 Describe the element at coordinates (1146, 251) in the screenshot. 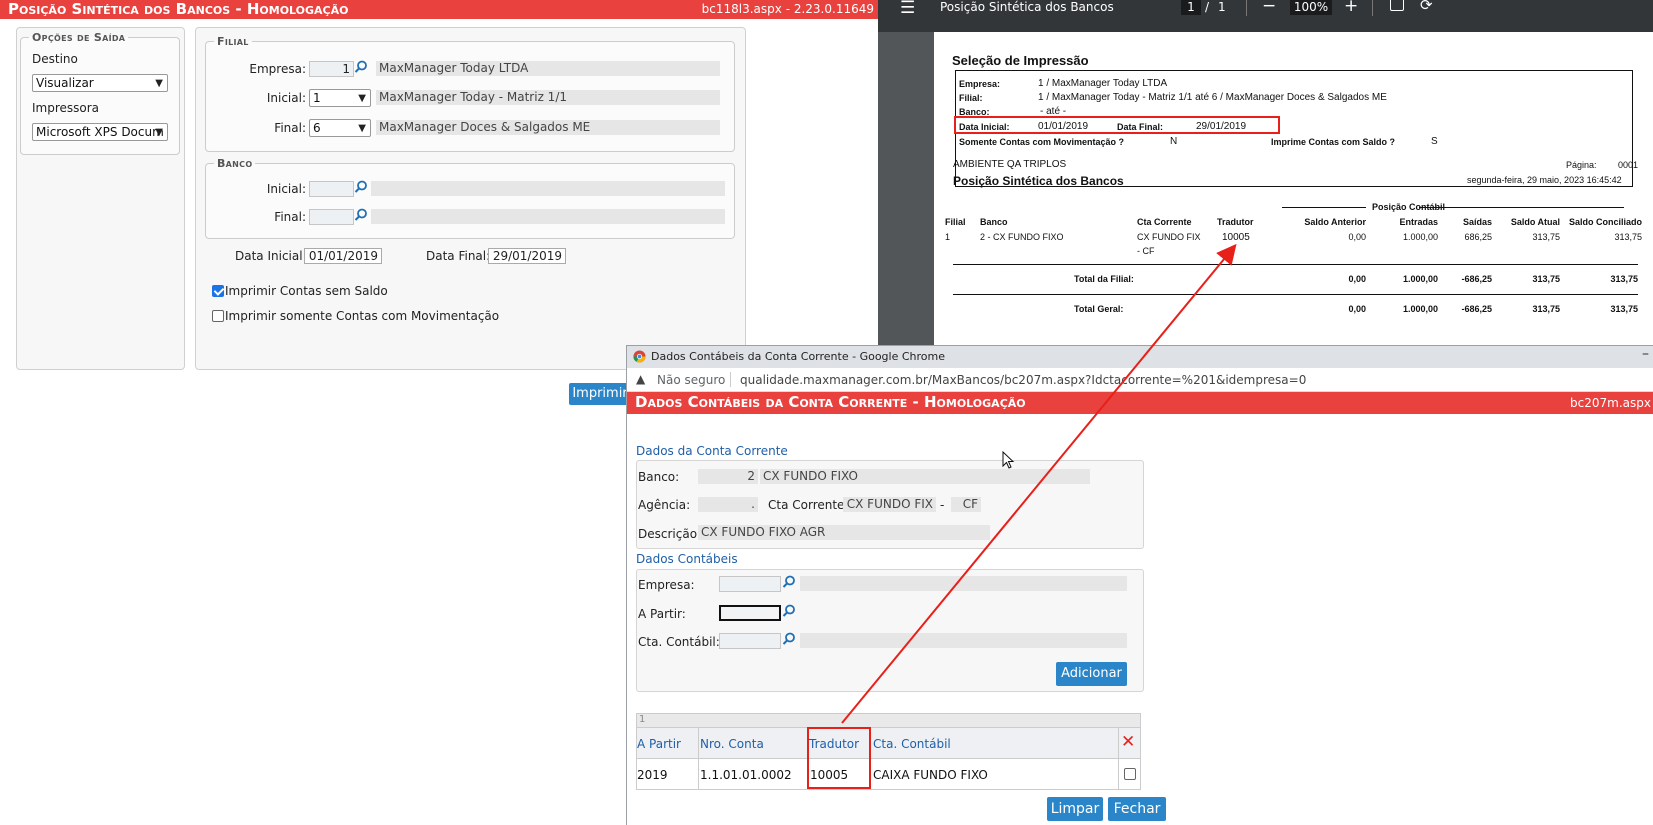

I see `pdf-row-cta-line2: - CF` at that location.